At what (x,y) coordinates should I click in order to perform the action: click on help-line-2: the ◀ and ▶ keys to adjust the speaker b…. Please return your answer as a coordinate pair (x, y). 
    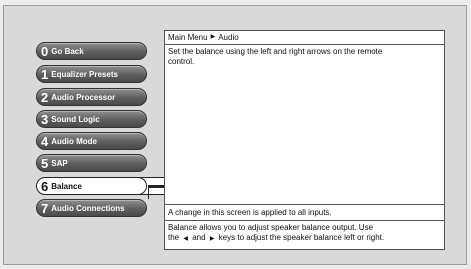
    Looking at the image, I should click on (304, 238).